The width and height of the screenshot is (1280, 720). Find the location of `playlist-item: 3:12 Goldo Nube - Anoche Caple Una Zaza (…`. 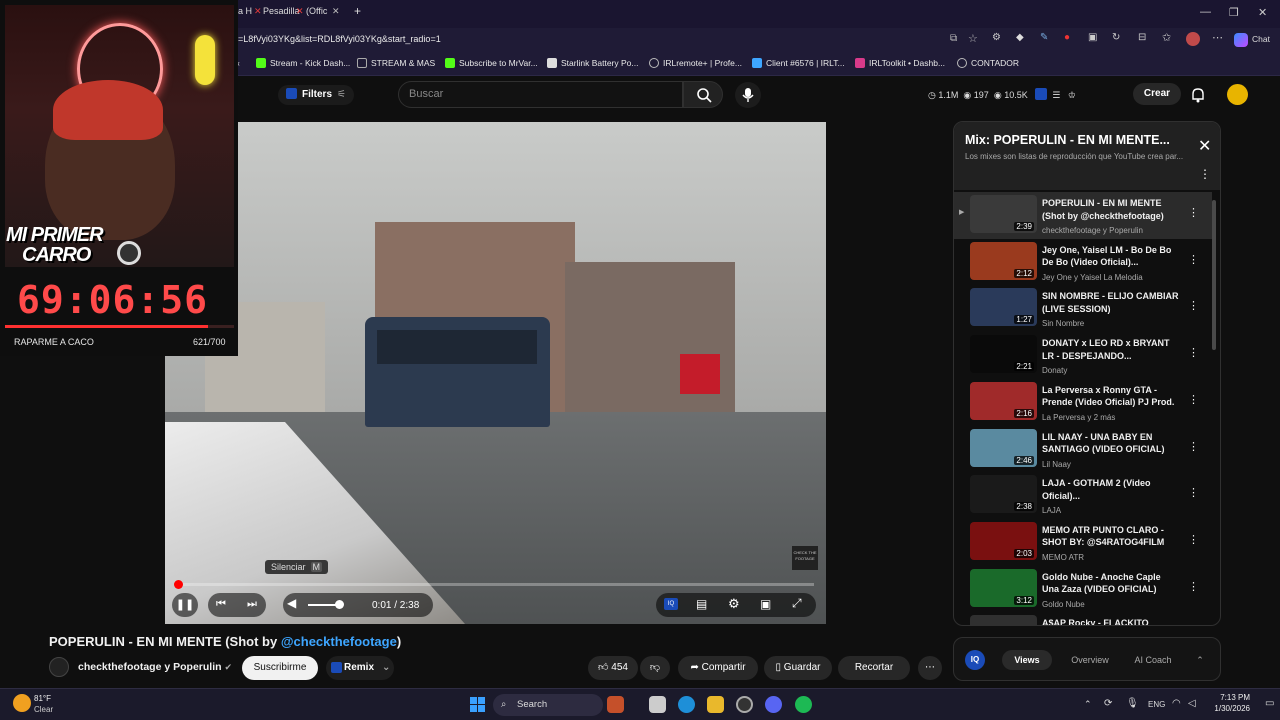

playlist-item: 3:12 Goldo Nube - Anoche Caple Una Zaza (… is located at coordinates (1083, 589).